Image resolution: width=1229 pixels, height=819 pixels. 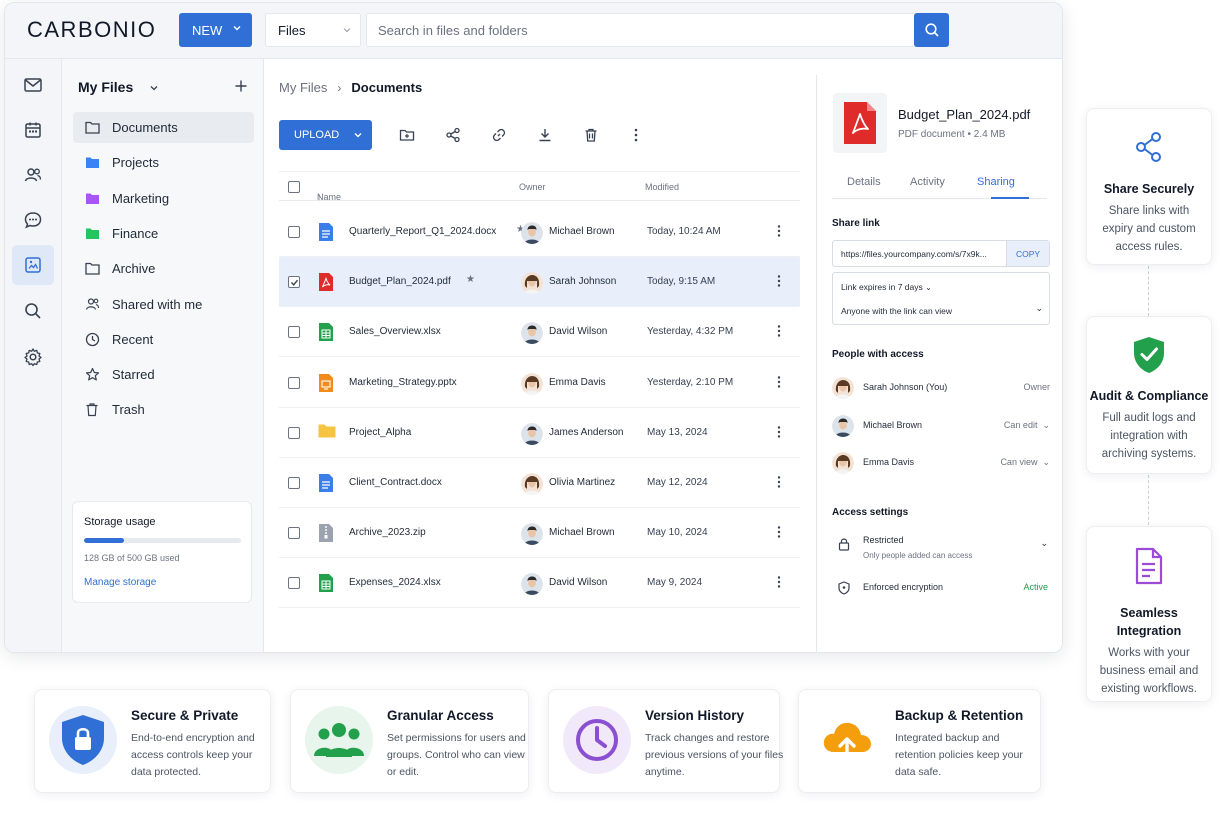 What do you see at coordinates (1149, 622) in the screenshot?
I see `feature-title: Seamless Integration` at bounding box center [1149, 622].